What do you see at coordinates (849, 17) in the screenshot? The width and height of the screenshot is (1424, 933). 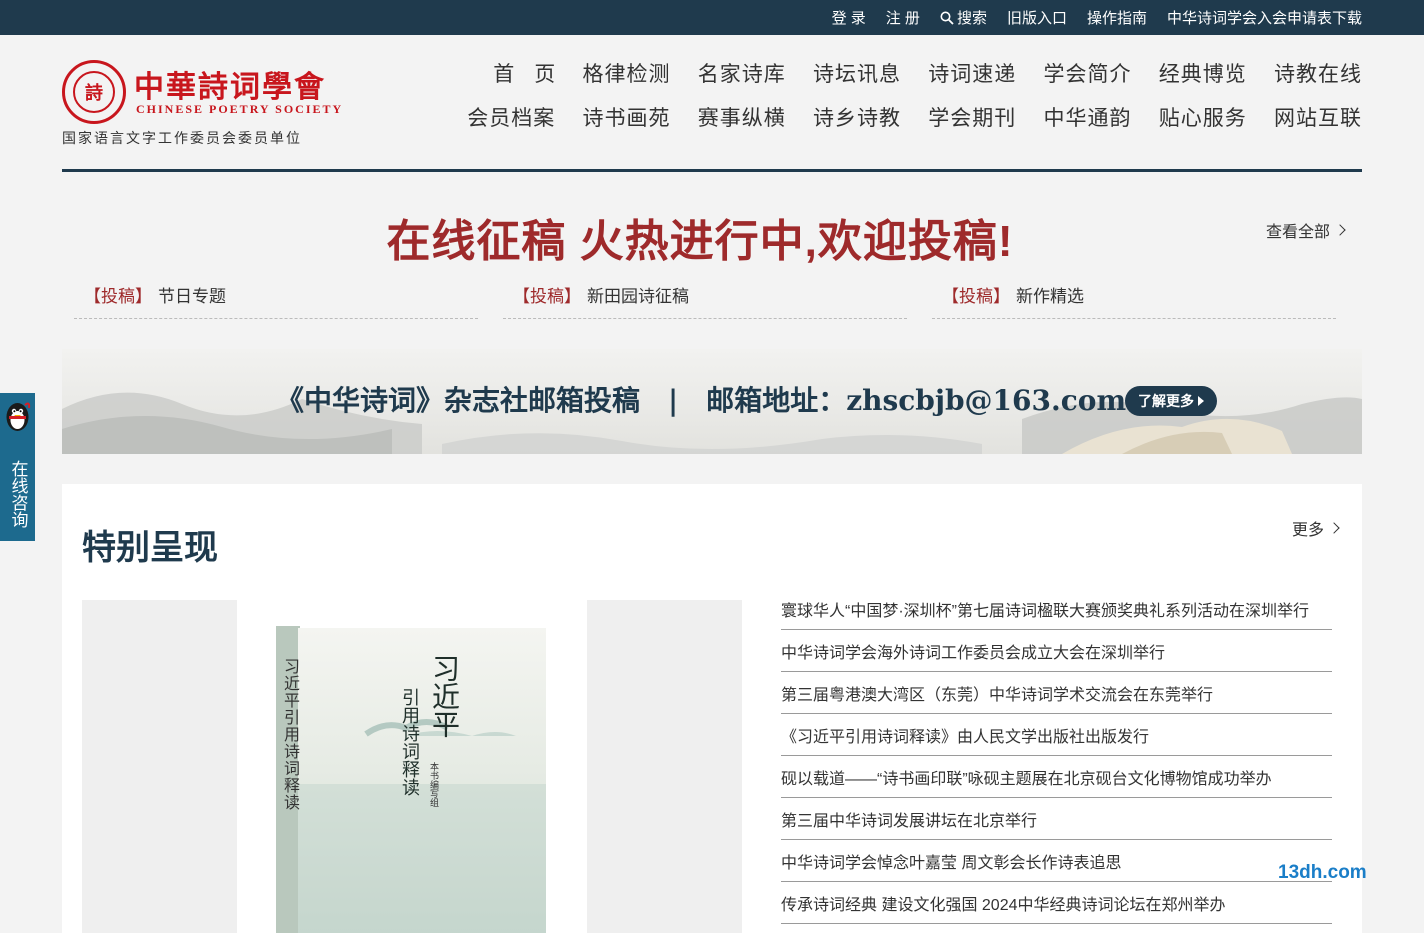 I see `login-link: 登 录` at bounding box center [849, 17].